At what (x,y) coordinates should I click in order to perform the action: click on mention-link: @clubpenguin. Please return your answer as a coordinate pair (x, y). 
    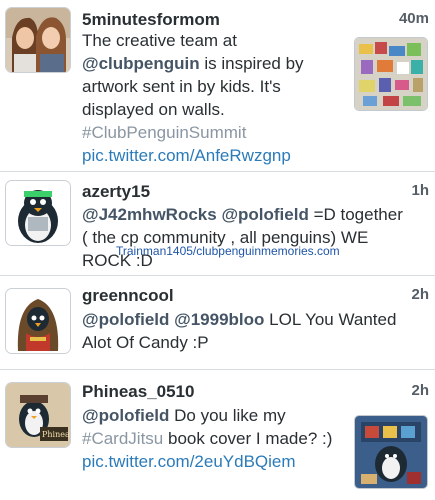
    Looking at the image, I should click on (141, 63).